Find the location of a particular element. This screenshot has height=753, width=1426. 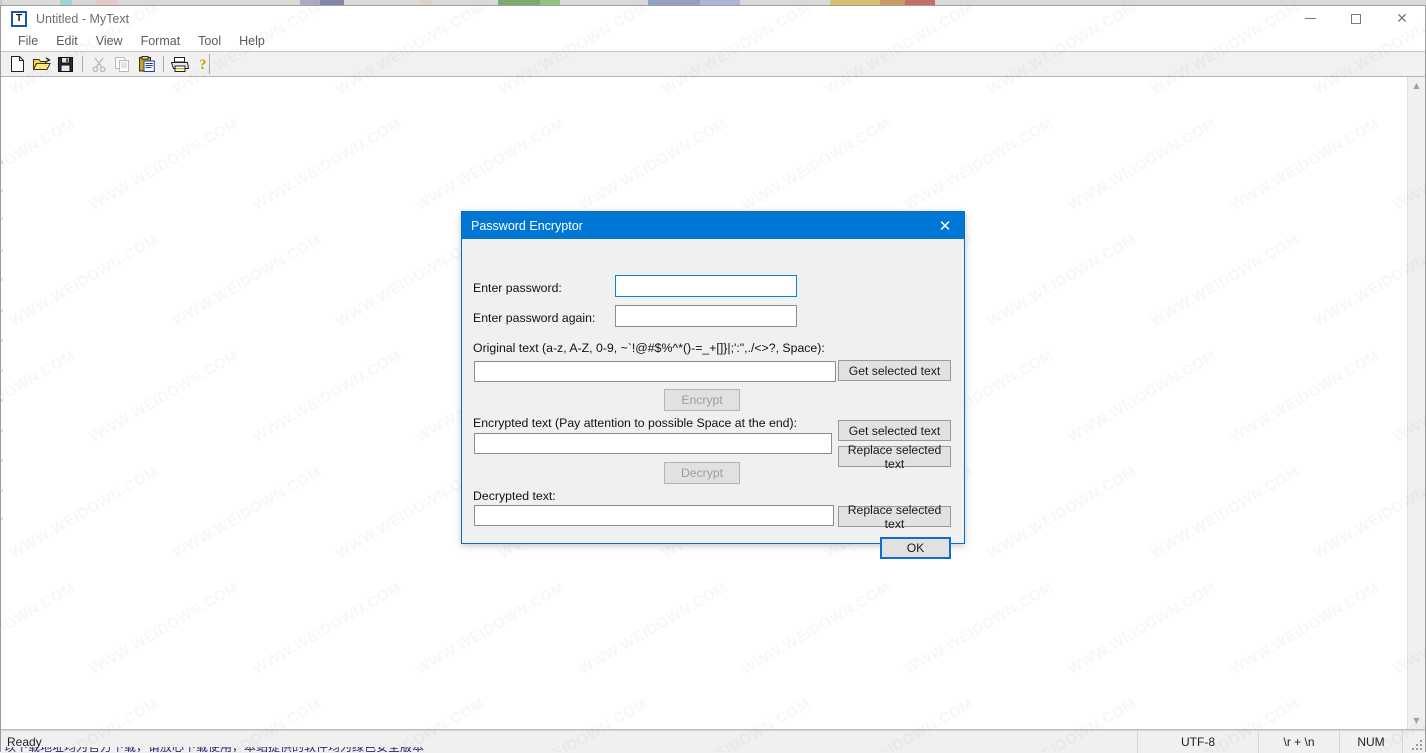

help-question-icon: ? is located at coordinates (203, 64).